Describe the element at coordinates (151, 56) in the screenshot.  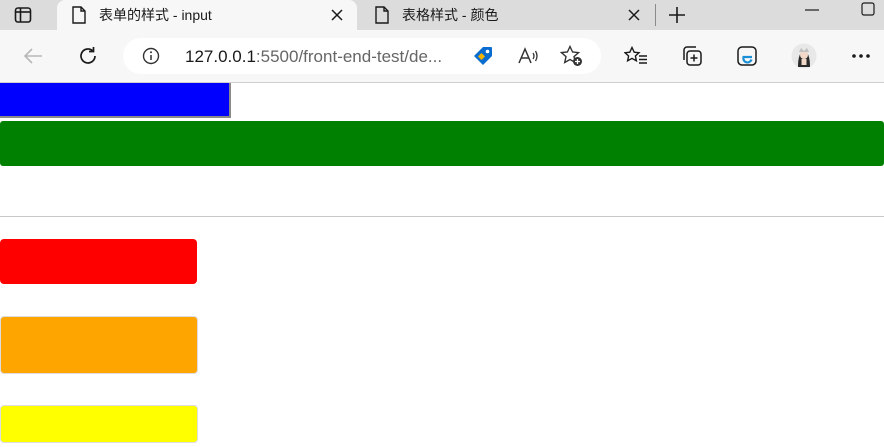
I see `info-icon` at that location.